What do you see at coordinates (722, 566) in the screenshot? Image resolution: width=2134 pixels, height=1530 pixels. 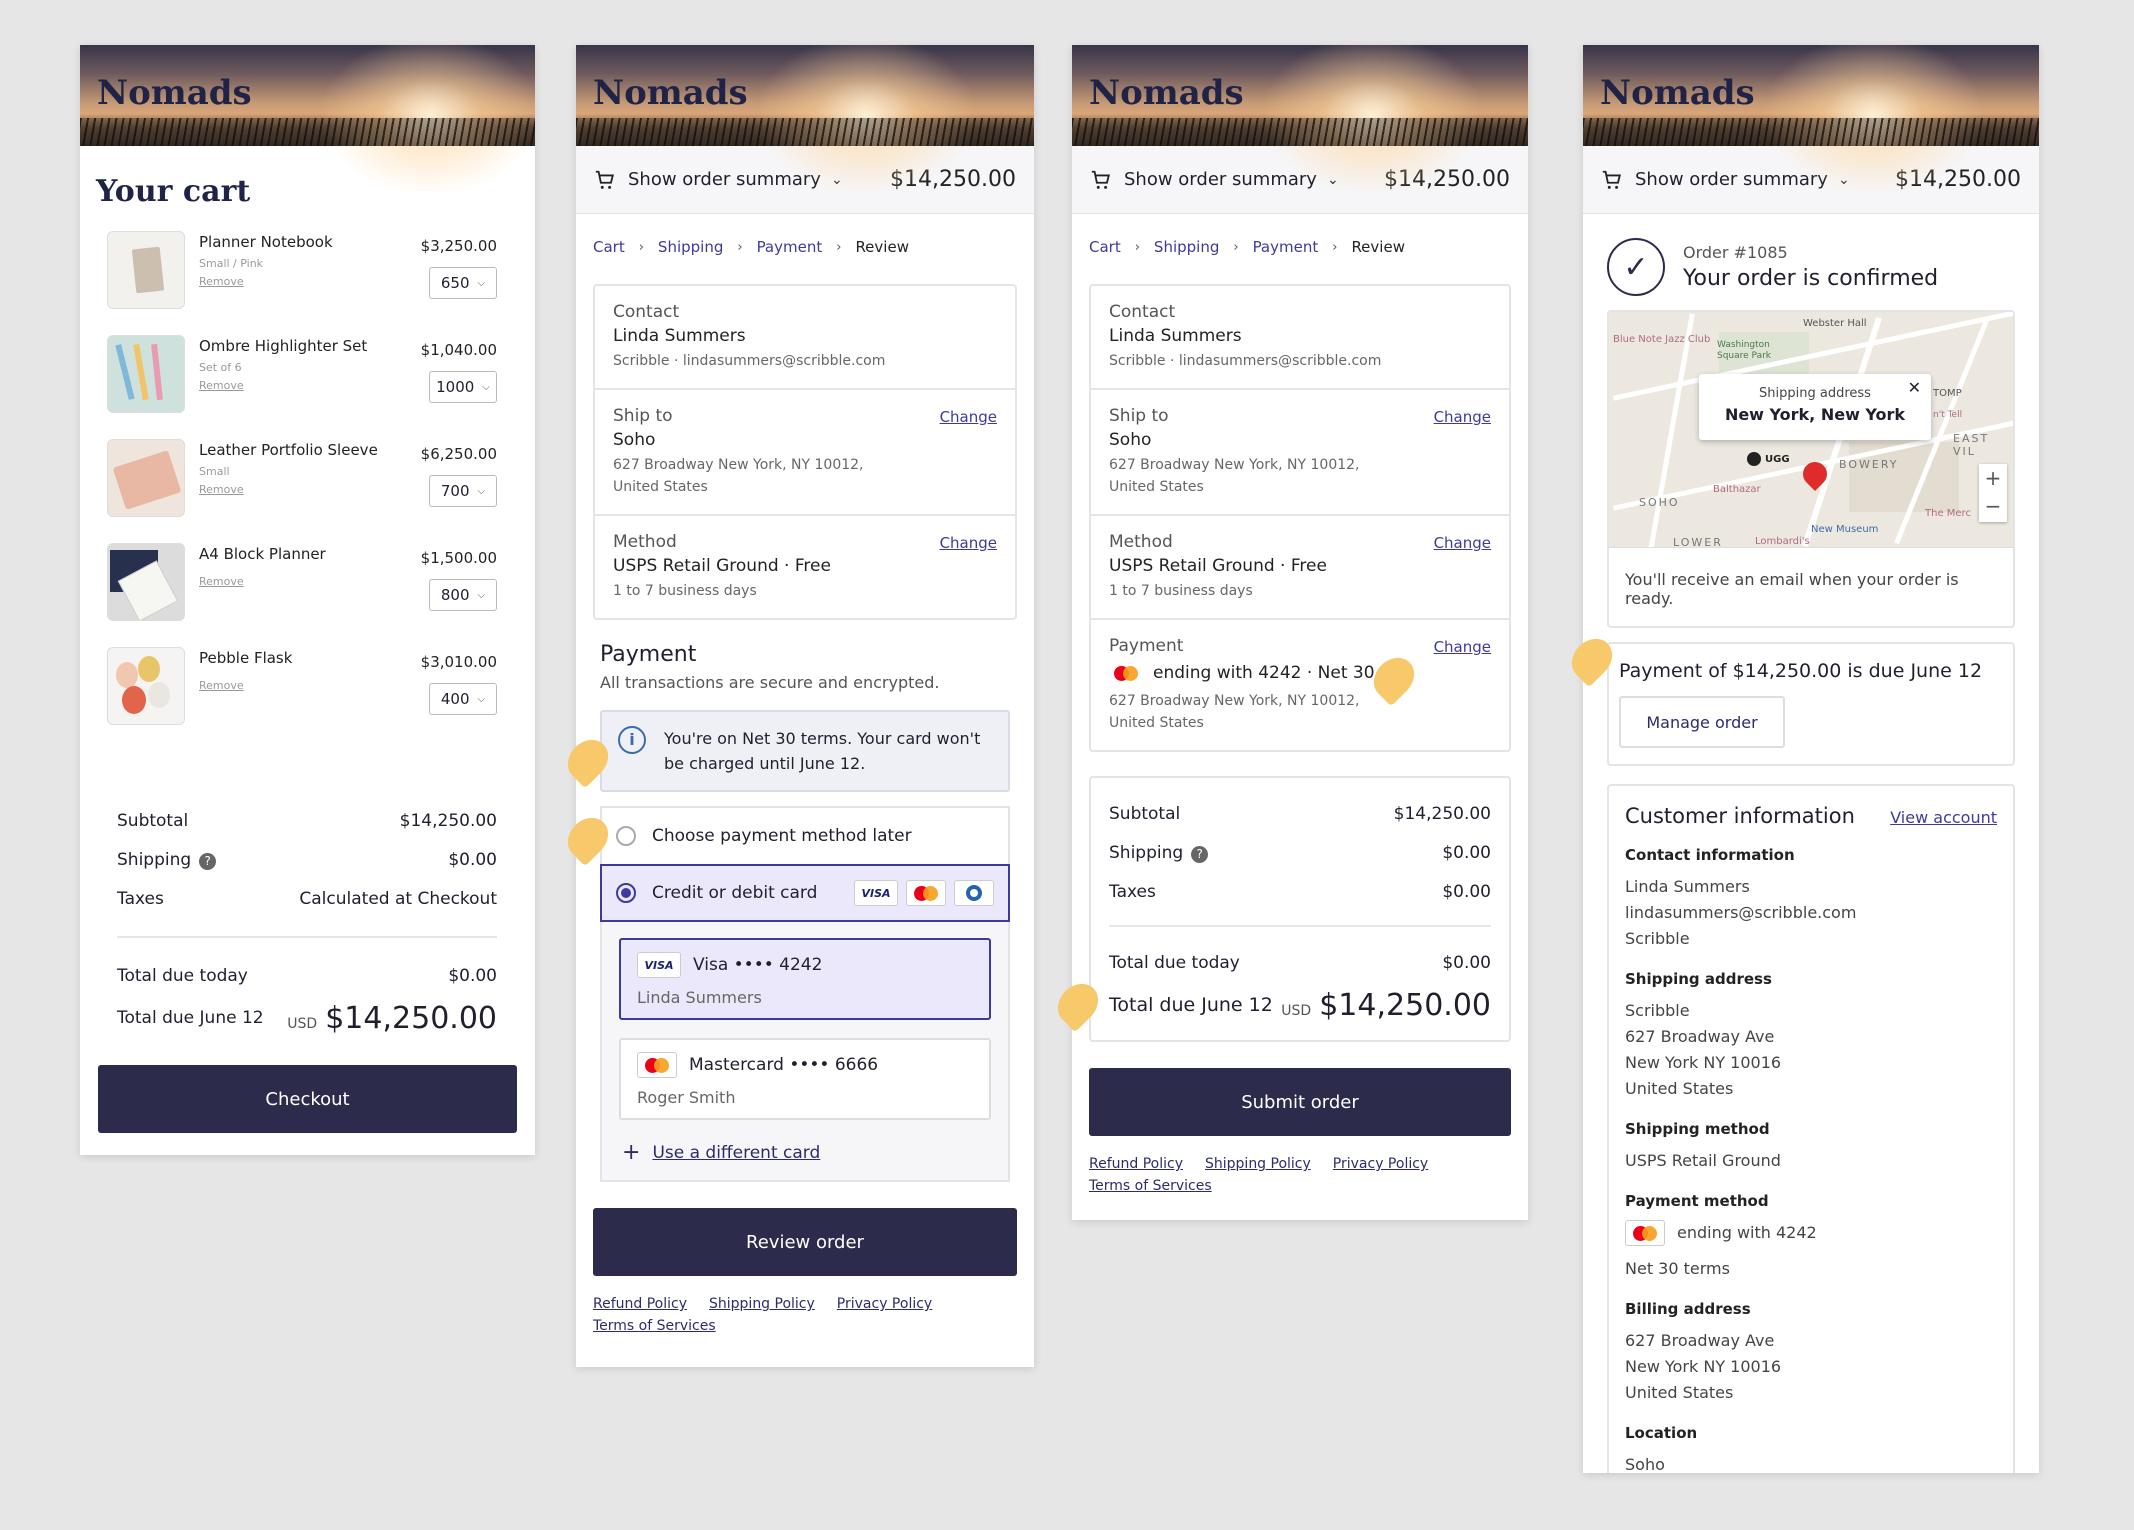 I see `method-name: USPS Retail Ground · Free` at bounding box center [722, 566].